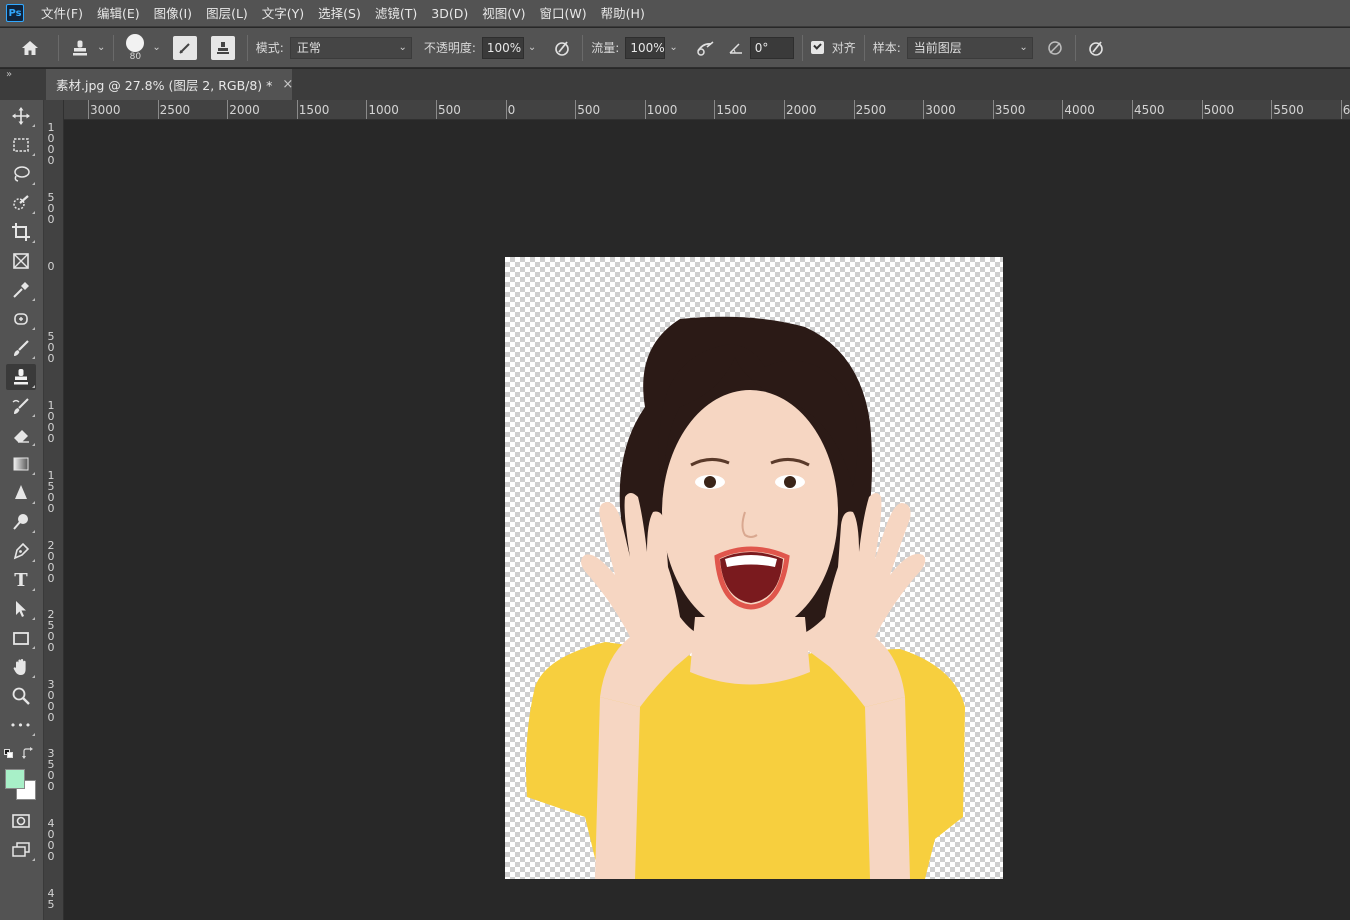  I want to click on dodge-tool, so click(21, 522).